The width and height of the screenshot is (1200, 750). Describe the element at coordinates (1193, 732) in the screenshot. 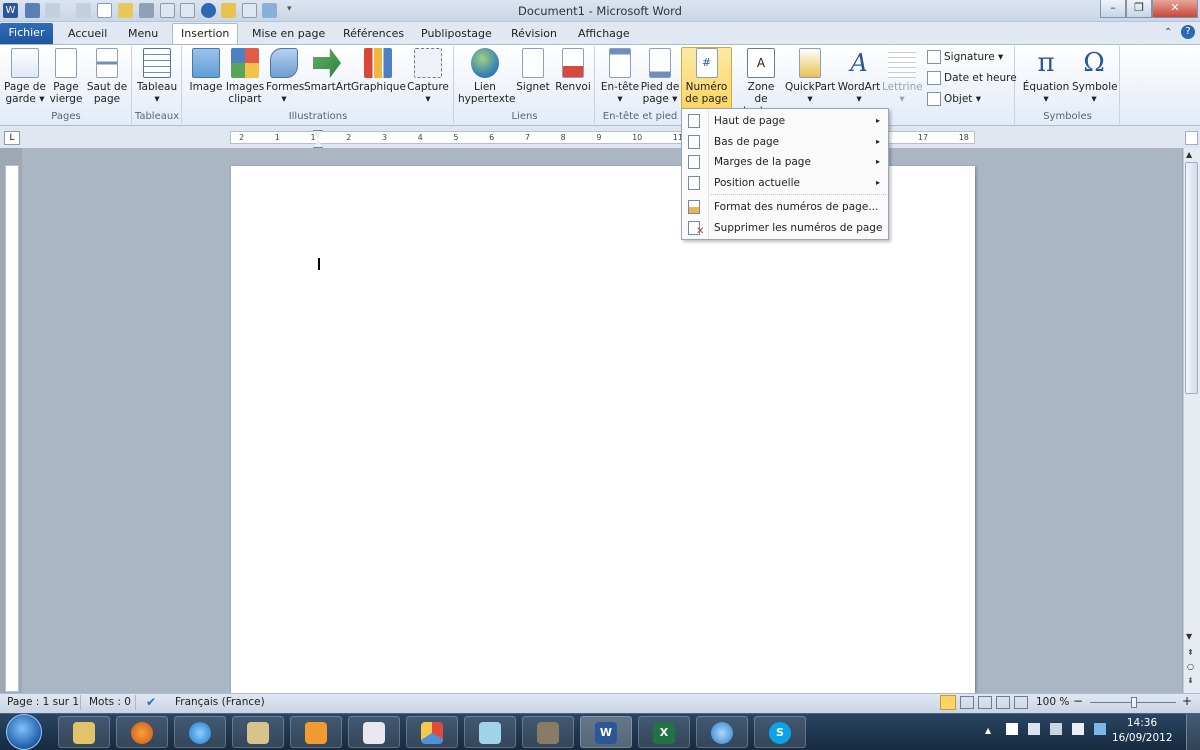

I see `show-desktop-button` at that location.